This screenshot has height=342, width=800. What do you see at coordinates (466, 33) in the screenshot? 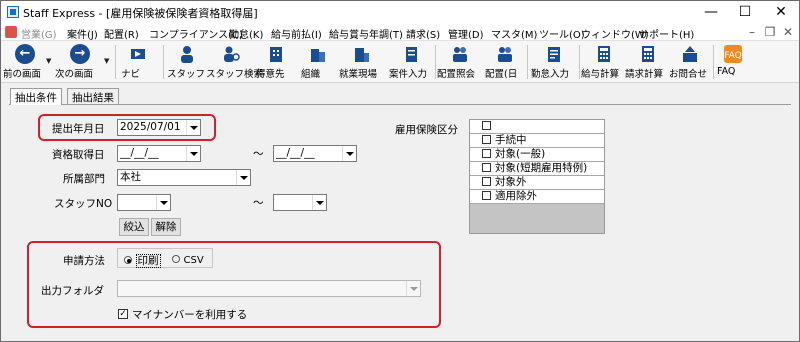
I see `menu-kanri: 管理(D)` at bounding box center [466, 33].